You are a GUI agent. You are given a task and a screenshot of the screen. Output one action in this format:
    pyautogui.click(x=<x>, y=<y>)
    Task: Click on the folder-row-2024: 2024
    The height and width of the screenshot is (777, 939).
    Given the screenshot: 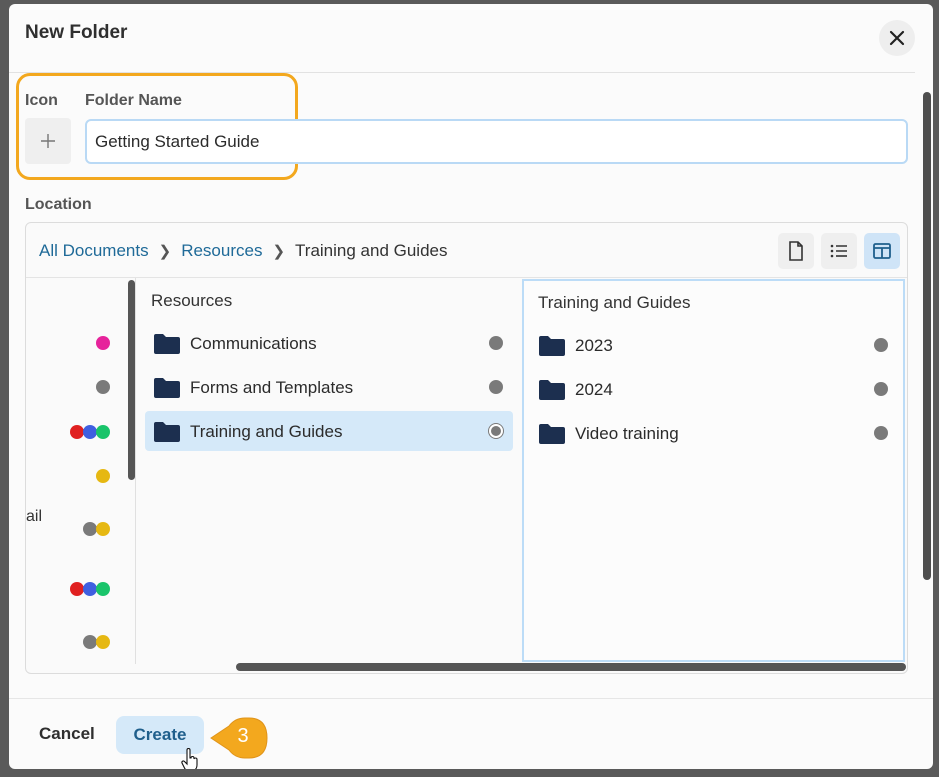 What is the action you would take?
    pyautogui.click(x=714, y=389)
    